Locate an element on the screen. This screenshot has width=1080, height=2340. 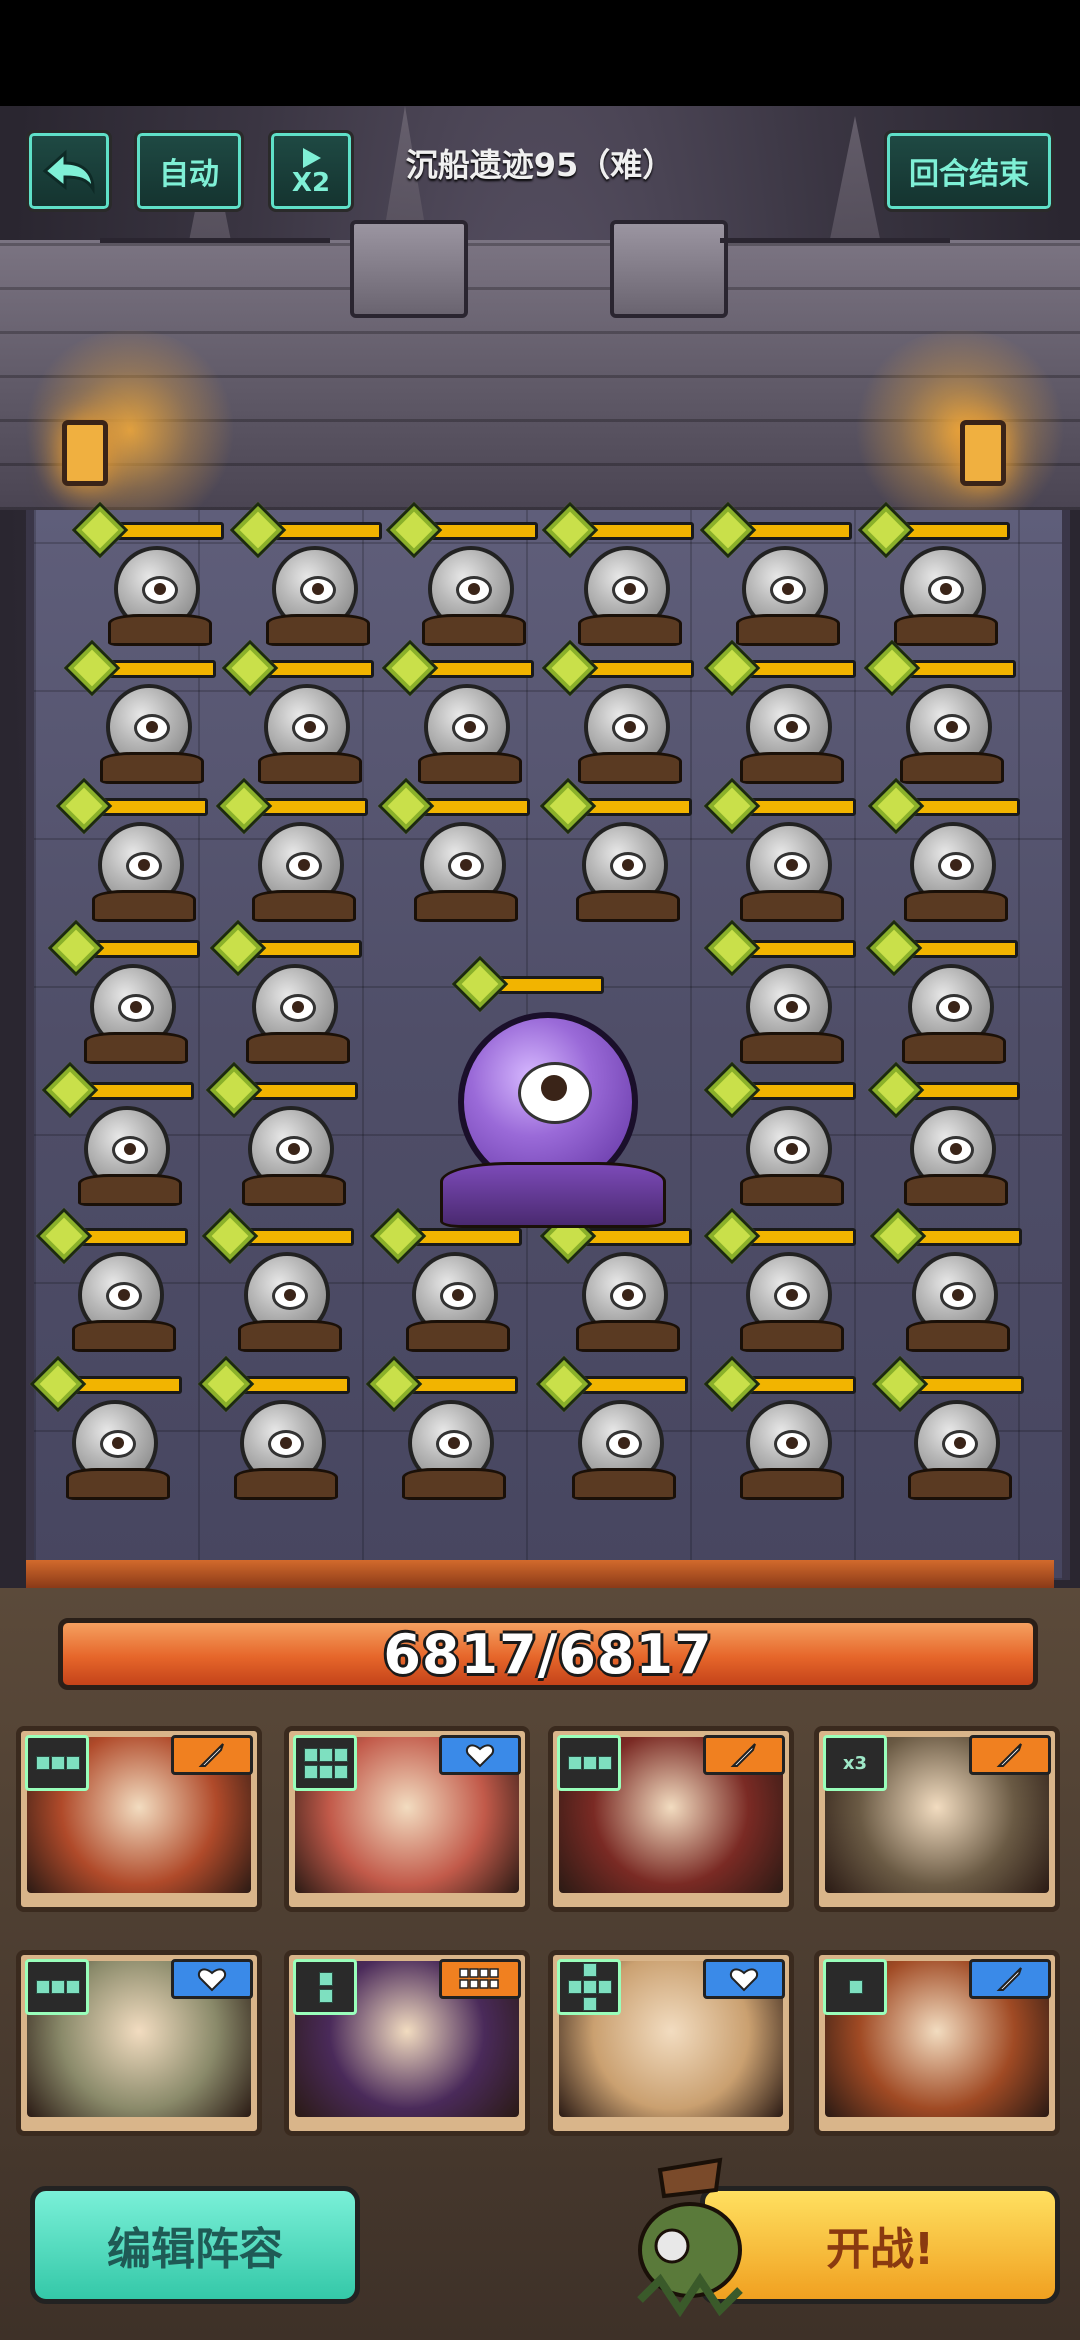
start-battle-label: 开战! is located at coordinates (880, 2249).